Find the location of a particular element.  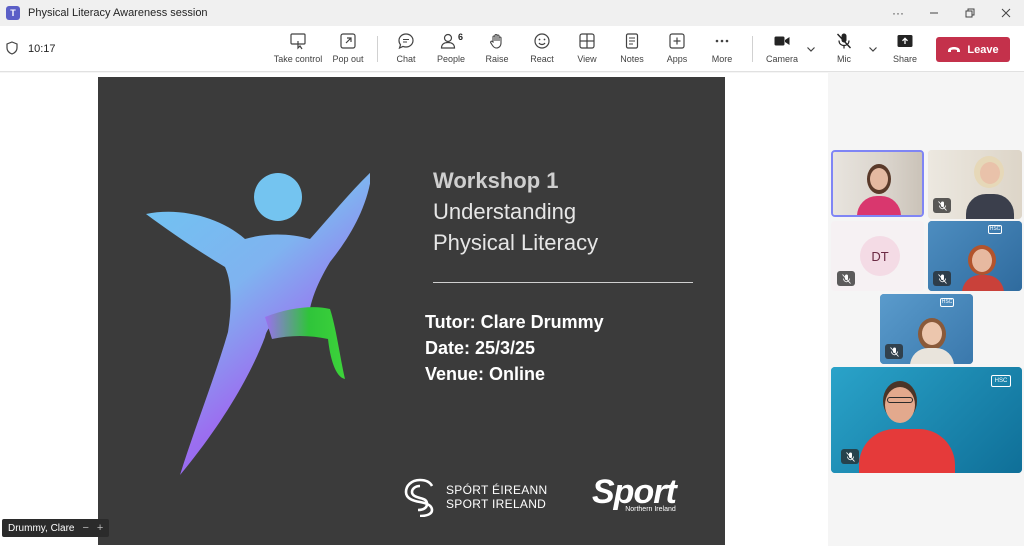

sport-ni-logo: Sport Northern Ireland is located at coordinates (634, 493).